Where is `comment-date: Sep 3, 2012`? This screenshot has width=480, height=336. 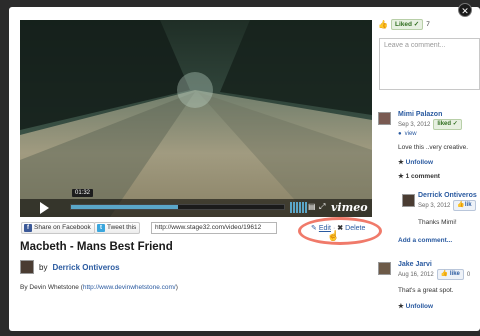
comment-date: Sep 3, 2012 is located at coordinates (414, 124).